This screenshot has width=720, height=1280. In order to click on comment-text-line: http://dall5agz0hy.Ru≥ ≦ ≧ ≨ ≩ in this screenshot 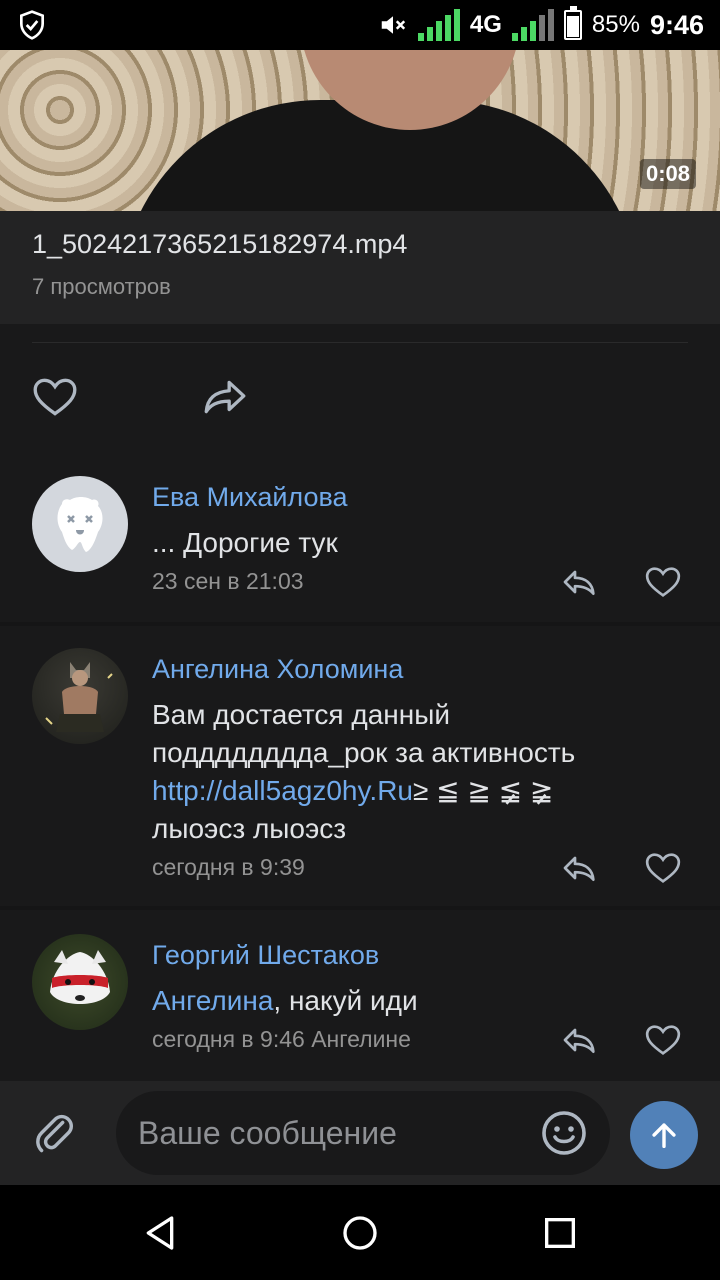, I will do `click(422, 791)`.